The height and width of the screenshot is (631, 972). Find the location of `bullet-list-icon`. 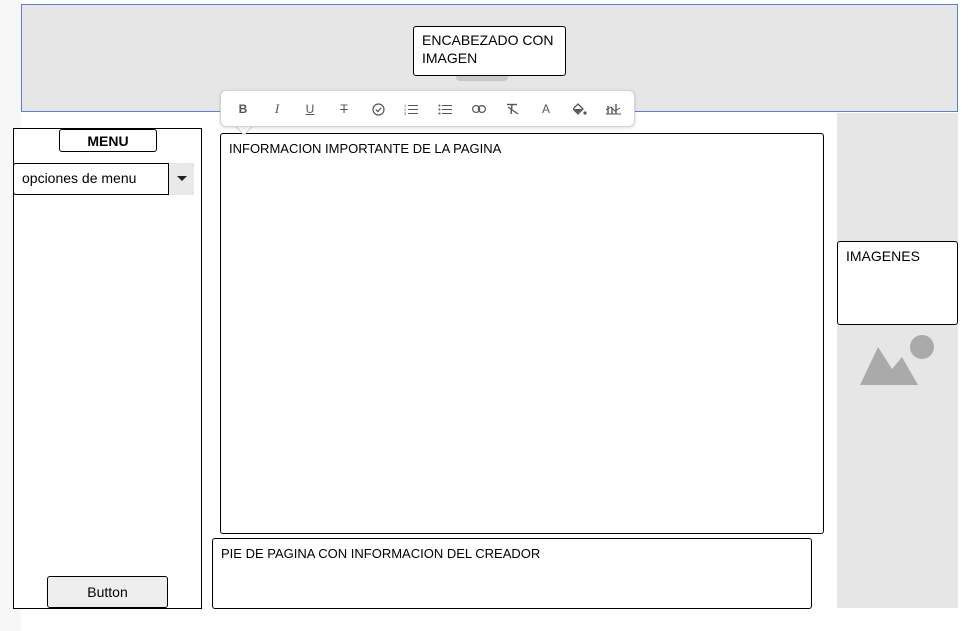

bullet-list-icon is located at coordinates (445, 109).